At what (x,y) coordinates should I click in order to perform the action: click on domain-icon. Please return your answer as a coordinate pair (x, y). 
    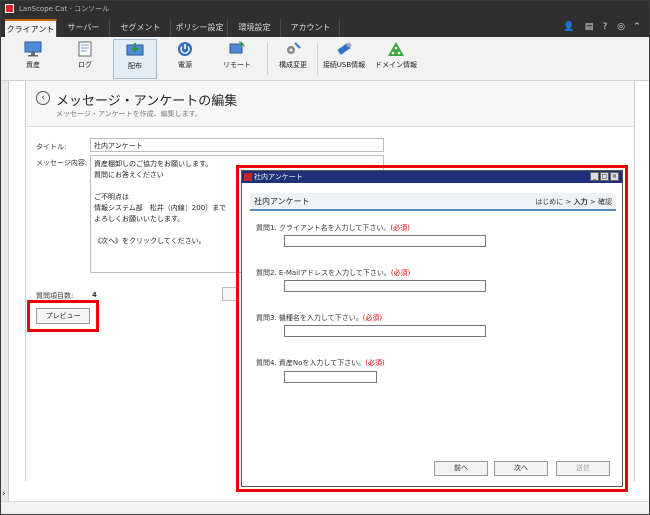
    Looking at the image, I should click on (396, 49).